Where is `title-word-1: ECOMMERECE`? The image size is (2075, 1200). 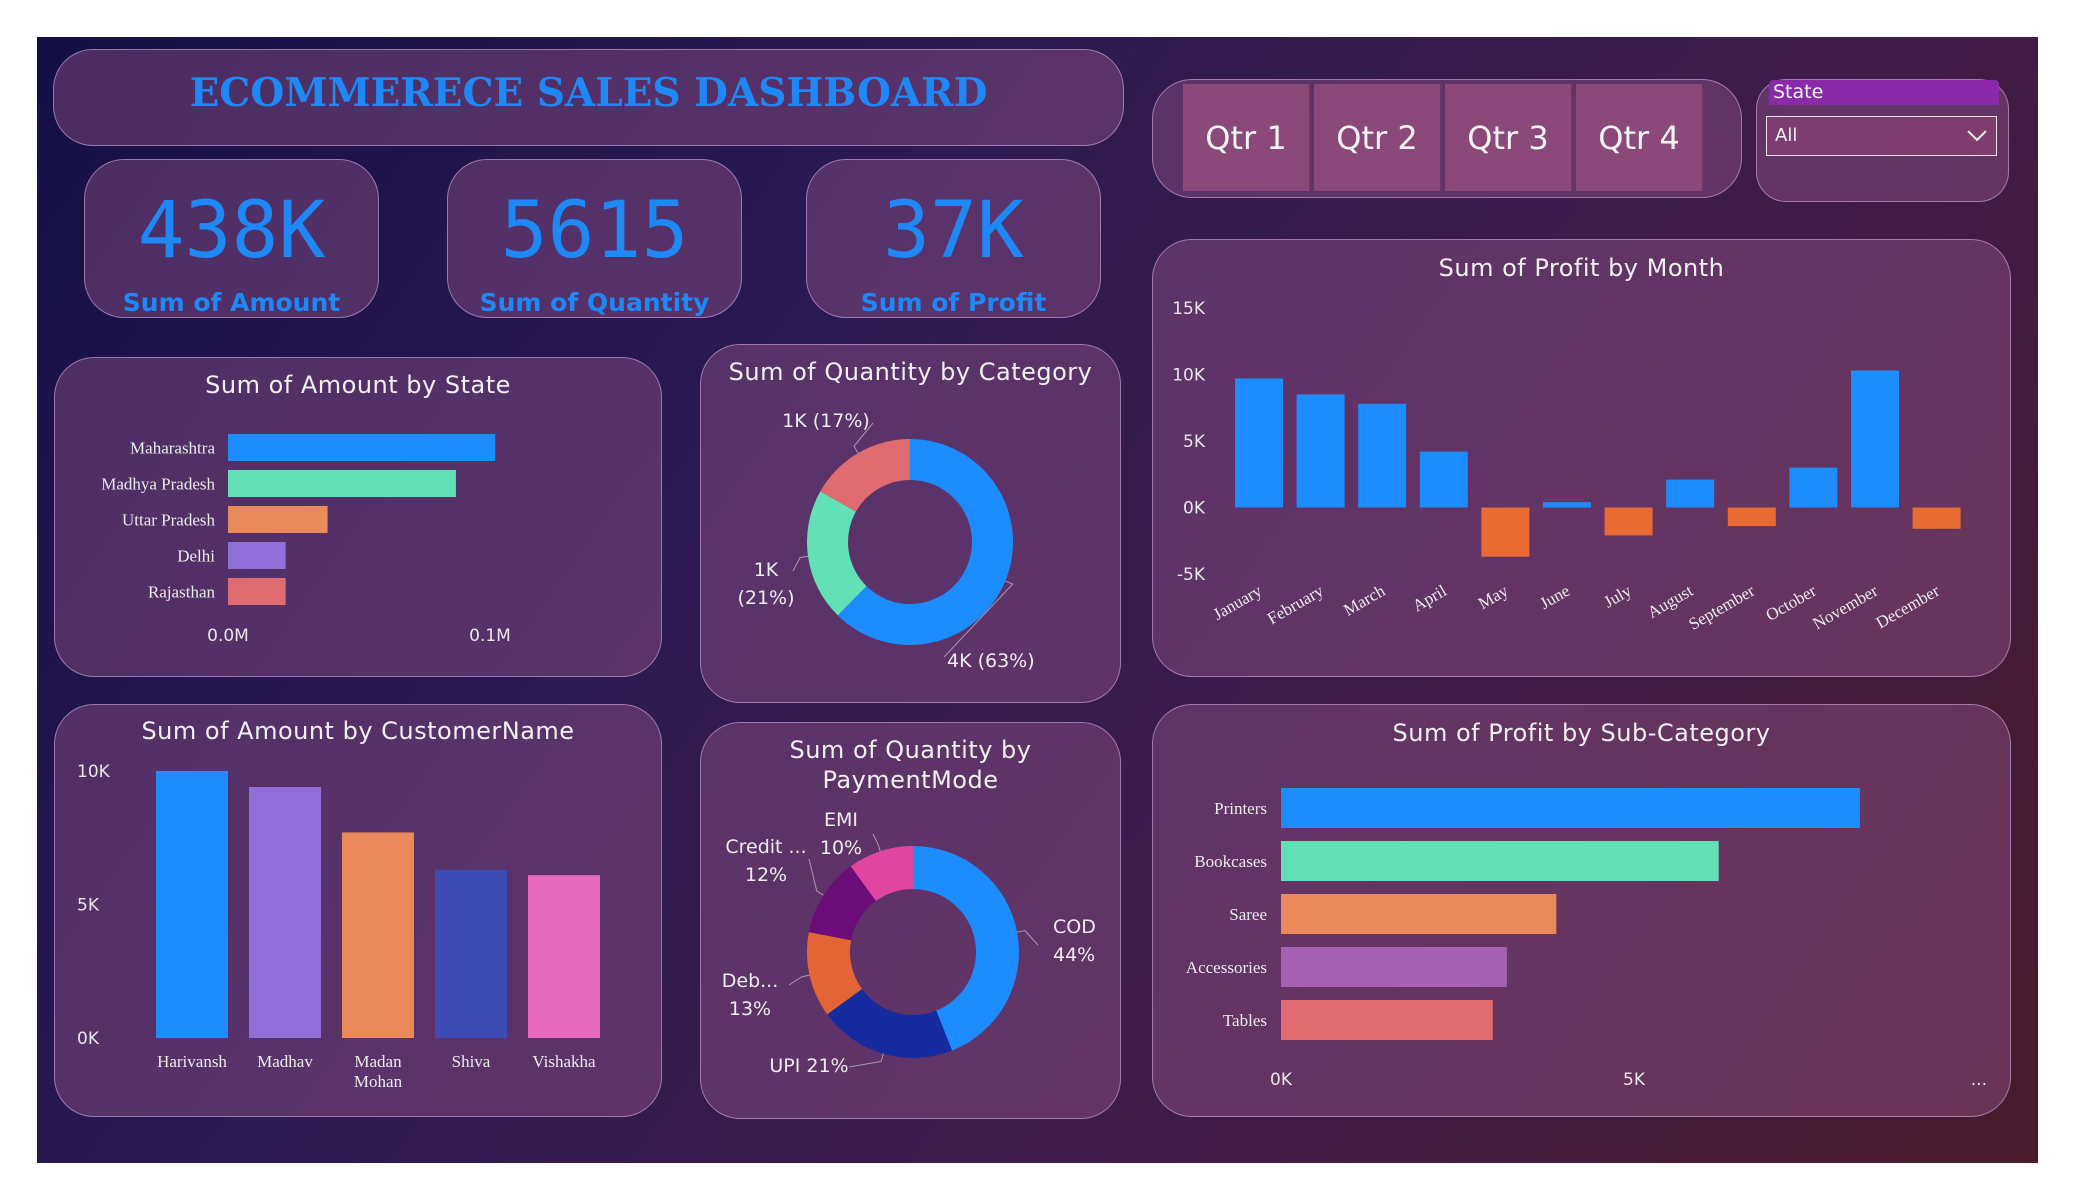 title-word-1: ECOMMERECE is located at coordinates (356, 93).